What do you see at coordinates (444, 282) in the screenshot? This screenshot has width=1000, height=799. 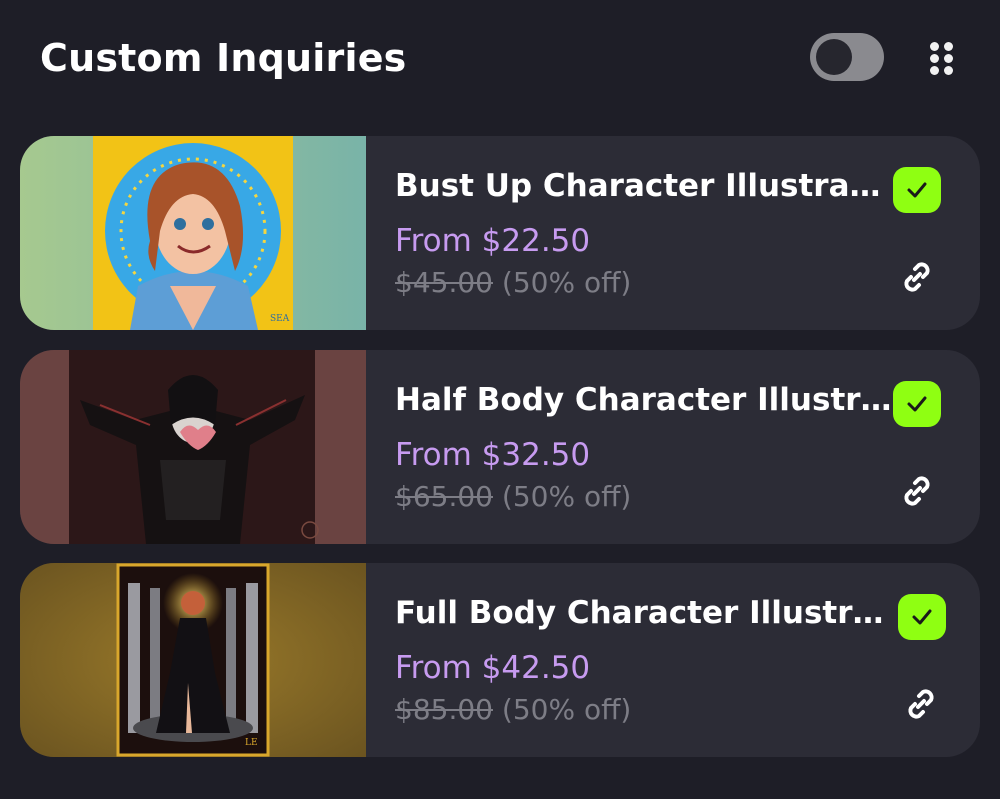 I see `original-price: $45.00` at bounding box center [444, 282].